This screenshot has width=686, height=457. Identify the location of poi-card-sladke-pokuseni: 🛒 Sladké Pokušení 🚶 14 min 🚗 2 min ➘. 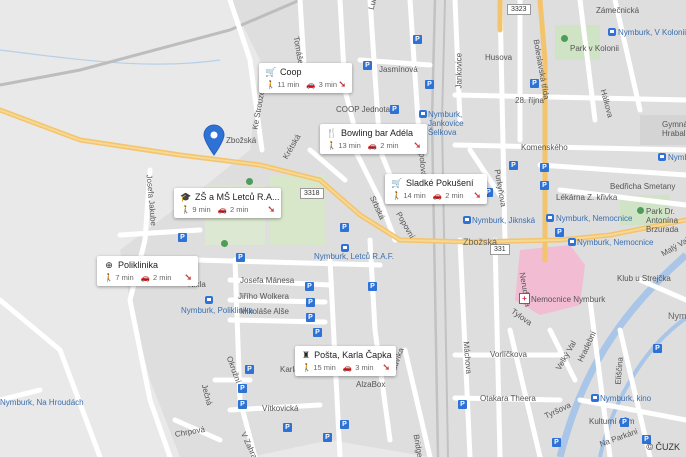
(436, 189).